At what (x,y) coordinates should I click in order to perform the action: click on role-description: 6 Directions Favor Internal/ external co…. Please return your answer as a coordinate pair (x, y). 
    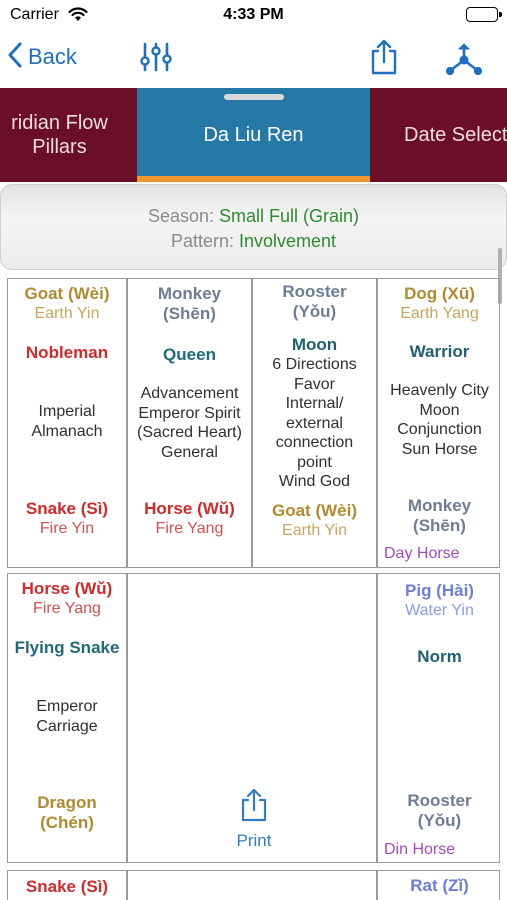
    Looking at the image, I should click on (314, 423).